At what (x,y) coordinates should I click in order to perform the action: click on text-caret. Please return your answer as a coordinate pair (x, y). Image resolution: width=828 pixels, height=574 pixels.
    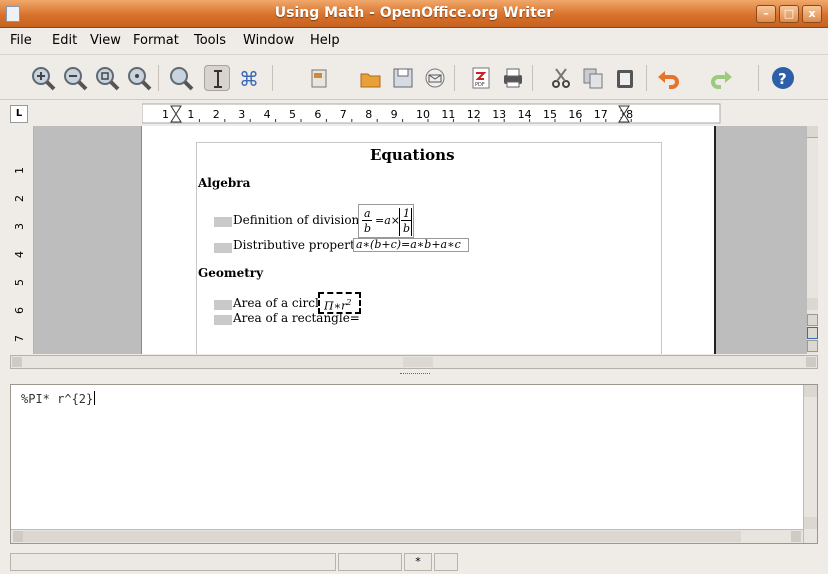
    Looking at the image, I should click on (95, 398).